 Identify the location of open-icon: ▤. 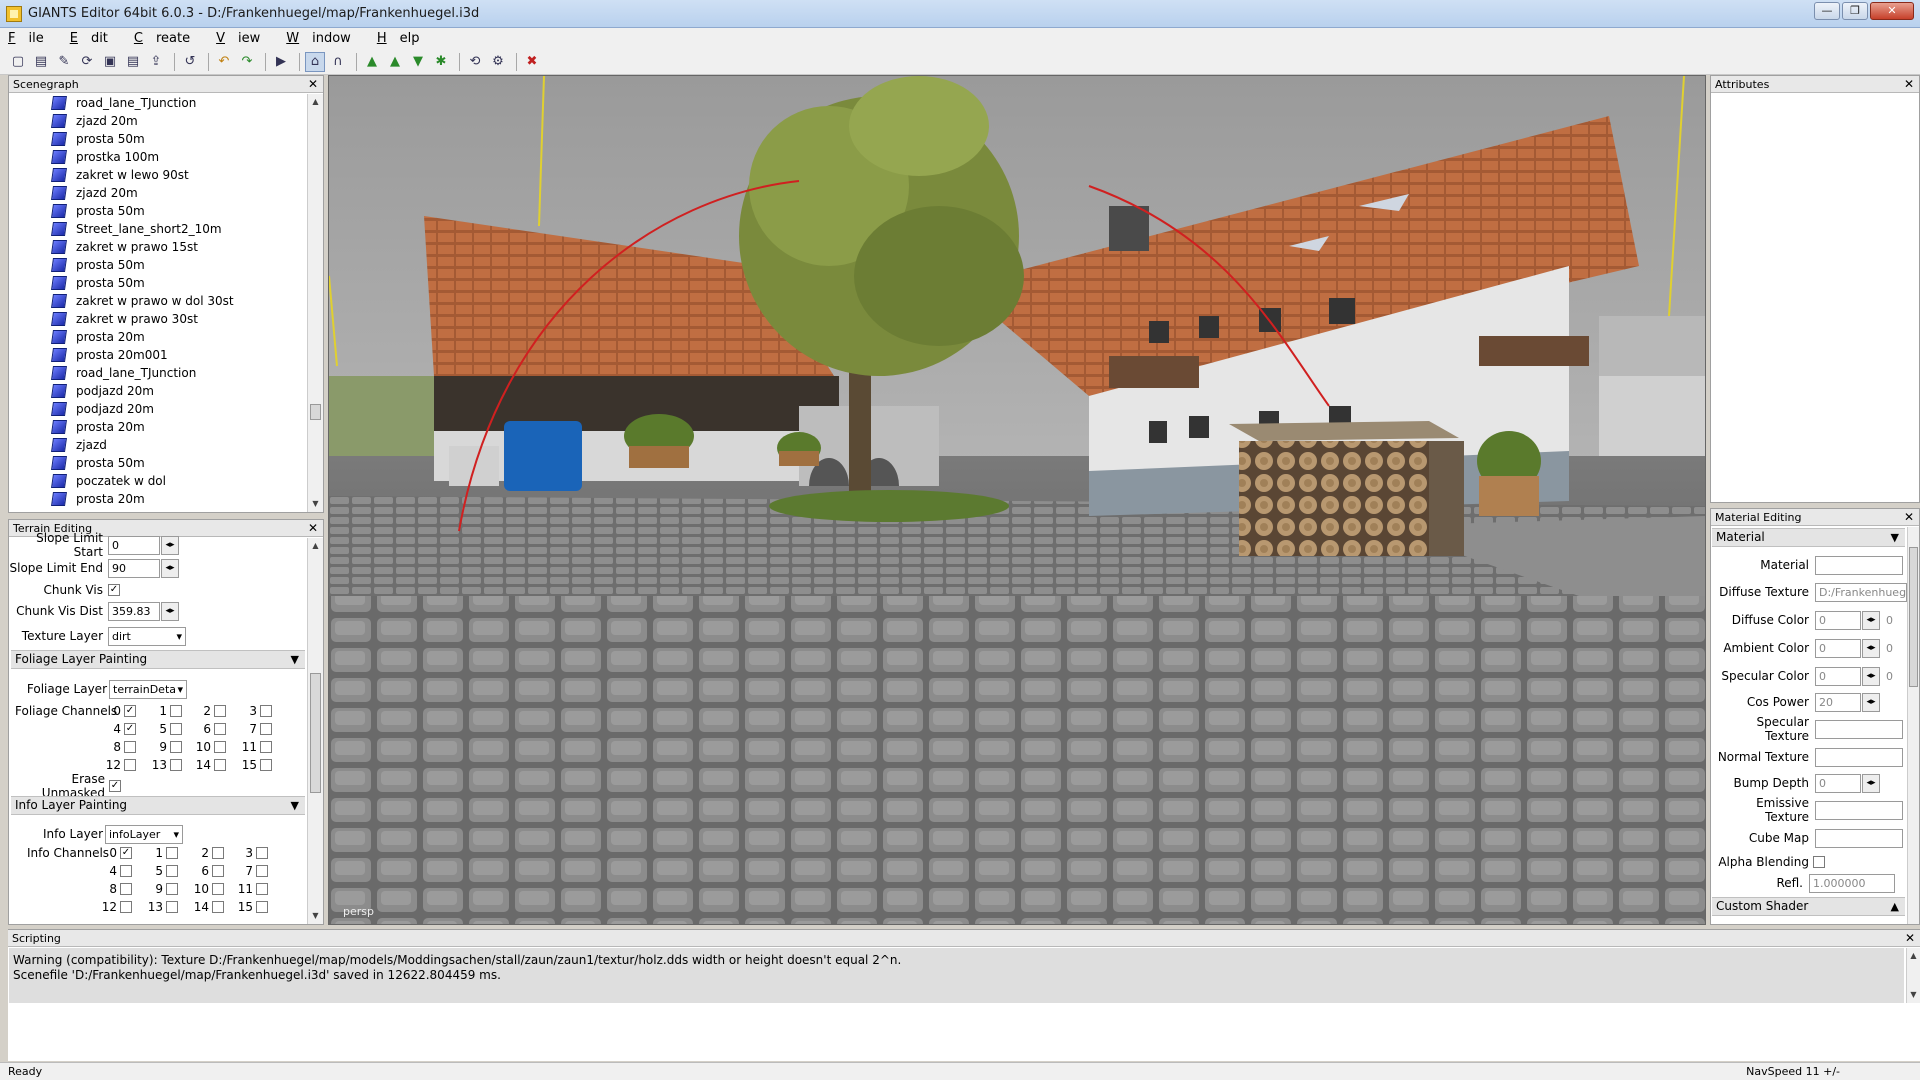
(41, 62).